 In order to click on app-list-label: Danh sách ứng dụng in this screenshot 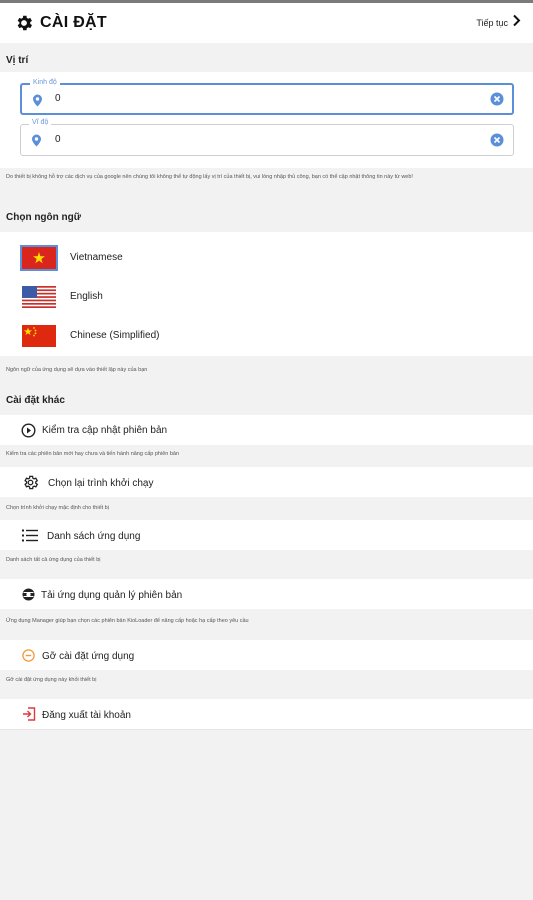, I will do `click(94, 536)`.